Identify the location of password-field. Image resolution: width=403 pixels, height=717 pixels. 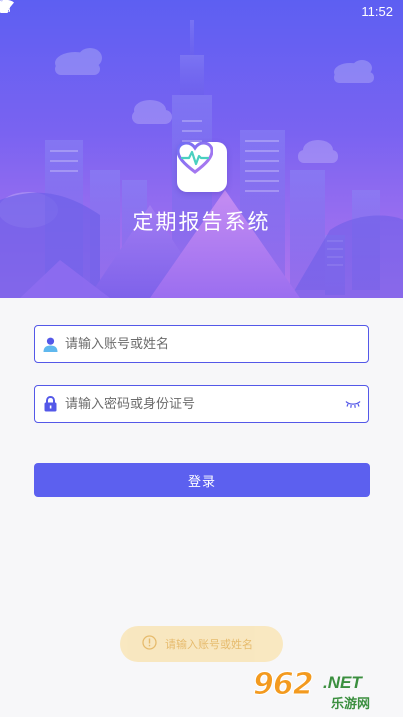
(201, 404).